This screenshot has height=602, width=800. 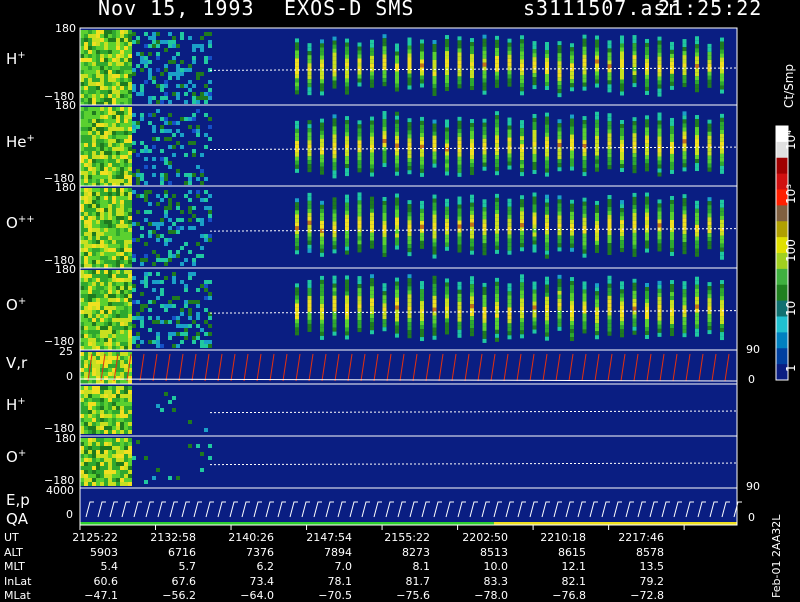 What do you see at coordinates (65, 187) in the screenshot?
I see `y-tick-top: 180` at bounding box center [65, 187].